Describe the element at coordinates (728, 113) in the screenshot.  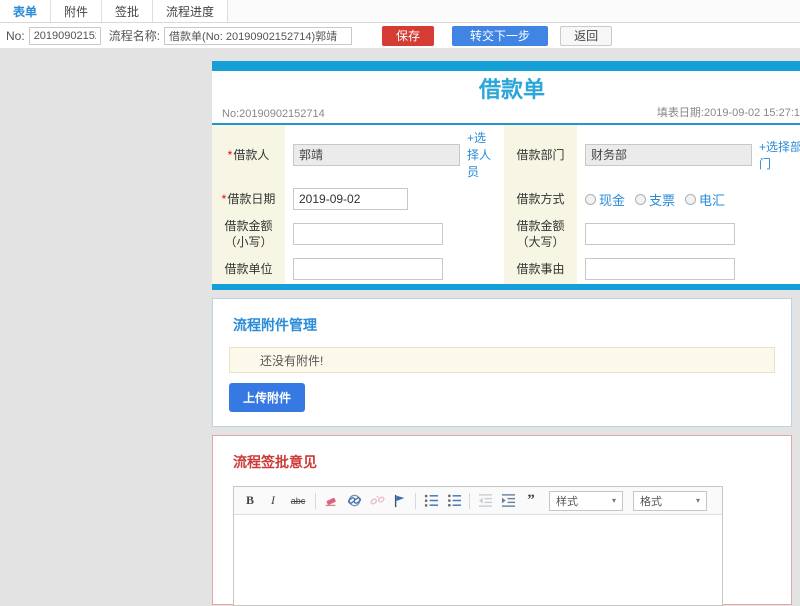
I see `fill-date: 填表日期:2019-09-02 15:27:1` at that location.